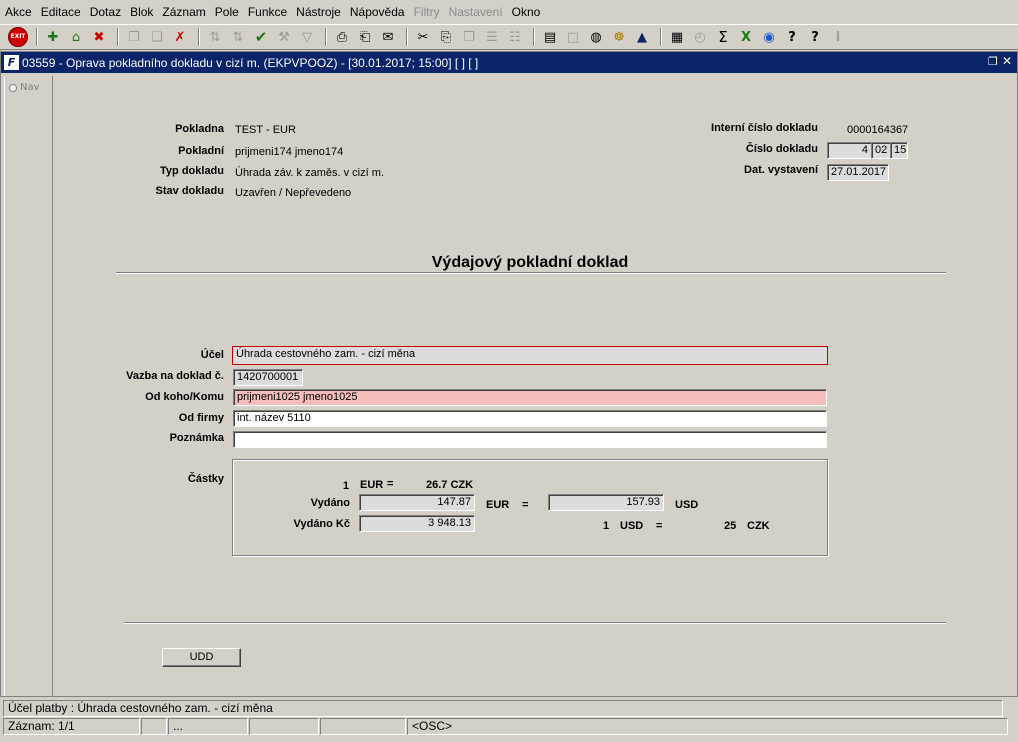 The width and height of the screenshot is (1018, 742). What do you see at coordinates (76, 37) in the screenshot?
I see `save-record-icon: ⌂` at bounding box center [76, 37].